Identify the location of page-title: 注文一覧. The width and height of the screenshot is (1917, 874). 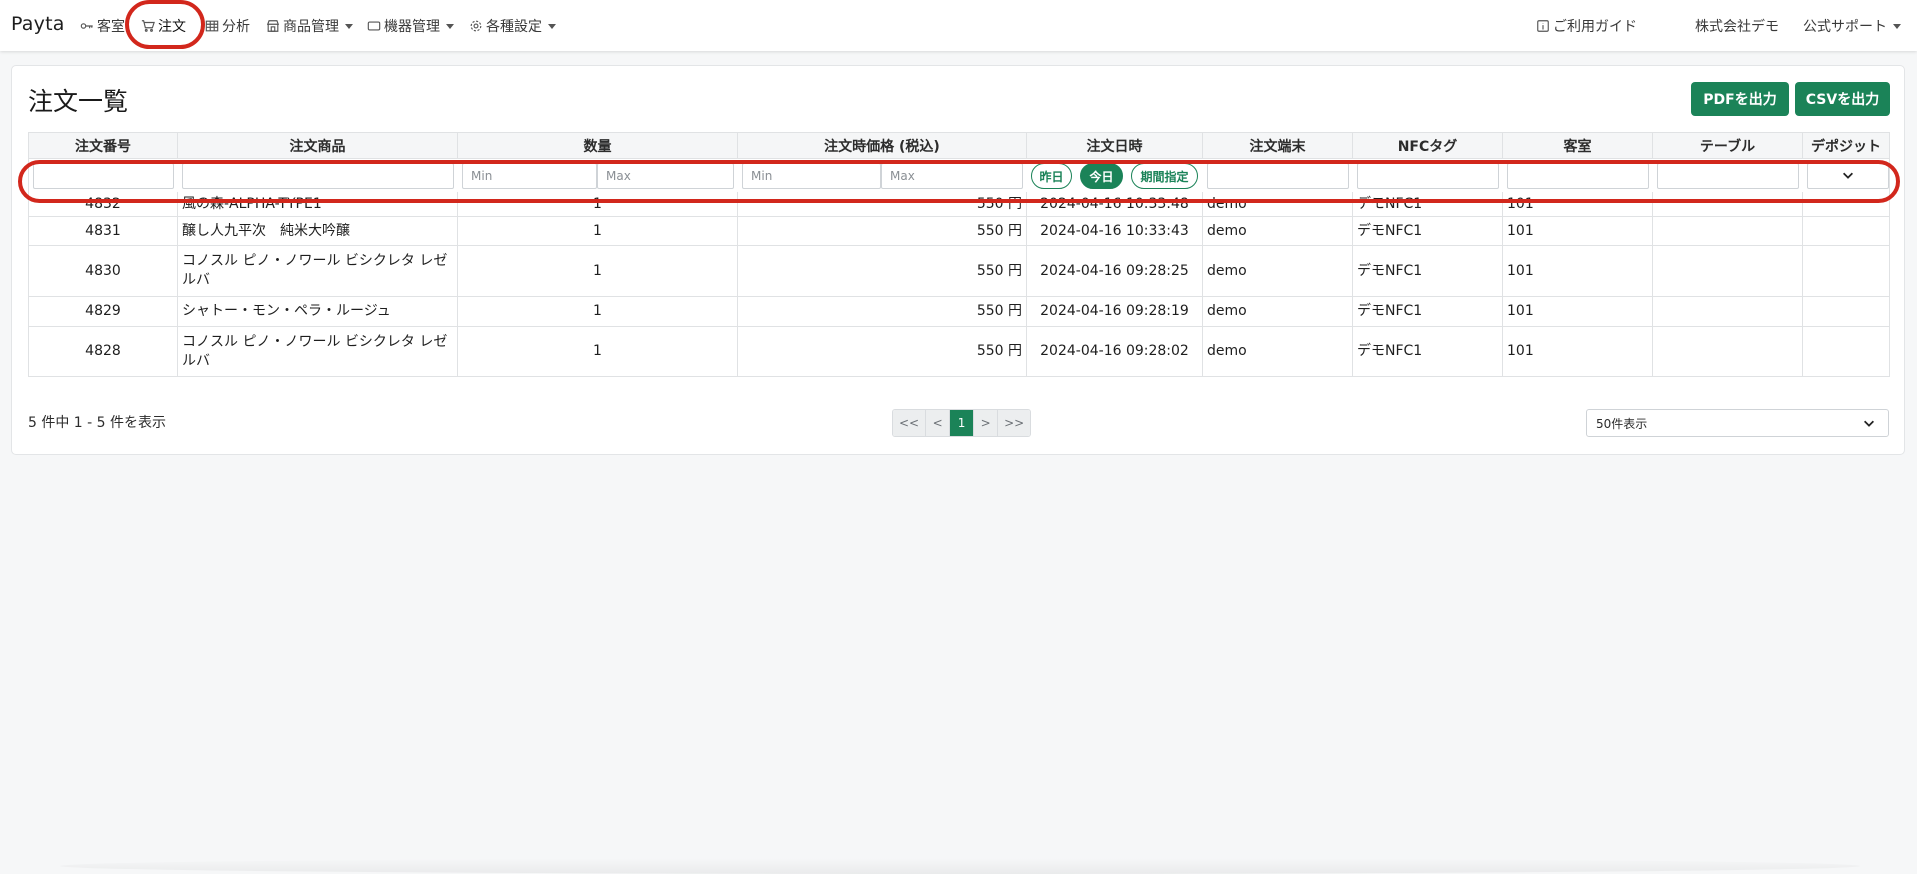
(78, 101).